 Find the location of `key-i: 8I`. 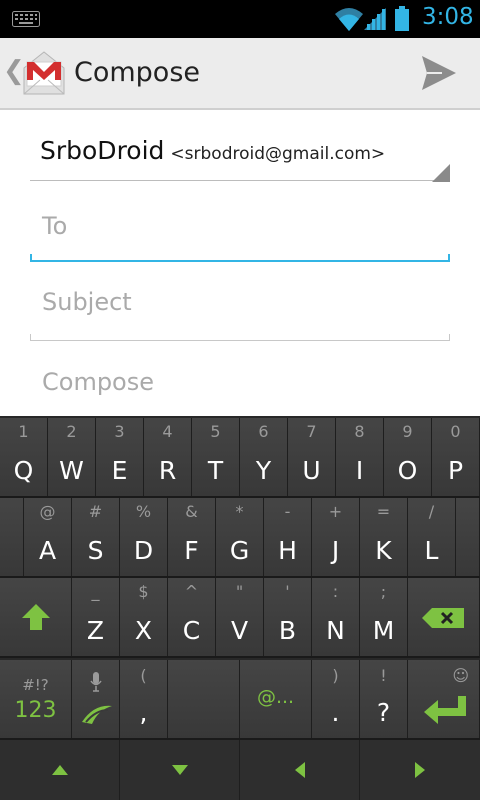

key-i: 8I is located at coordinates (360, 457).